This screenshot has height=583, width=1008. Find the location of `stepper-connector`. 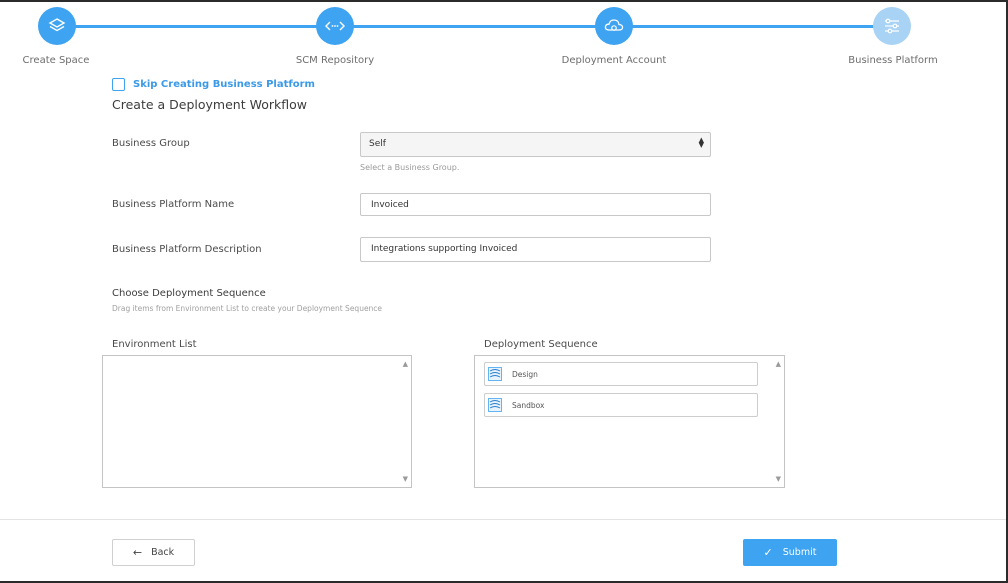

stepper-connector is located at coordinates (476, 26).